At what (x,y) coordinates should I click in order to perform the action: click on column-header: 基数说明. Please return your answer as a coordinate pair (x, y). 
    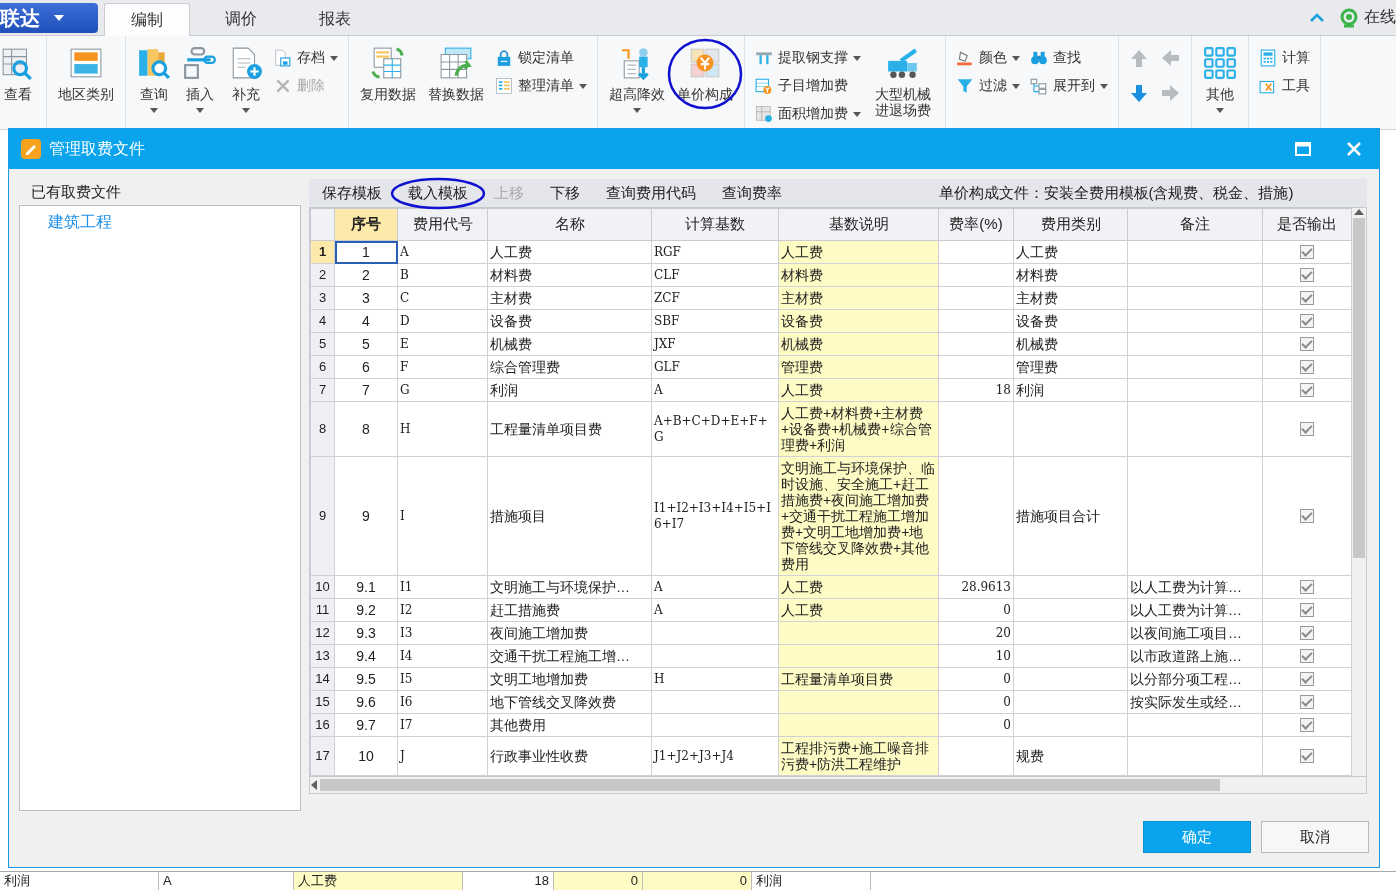
    Looking at the image, I should click on (858, 224).